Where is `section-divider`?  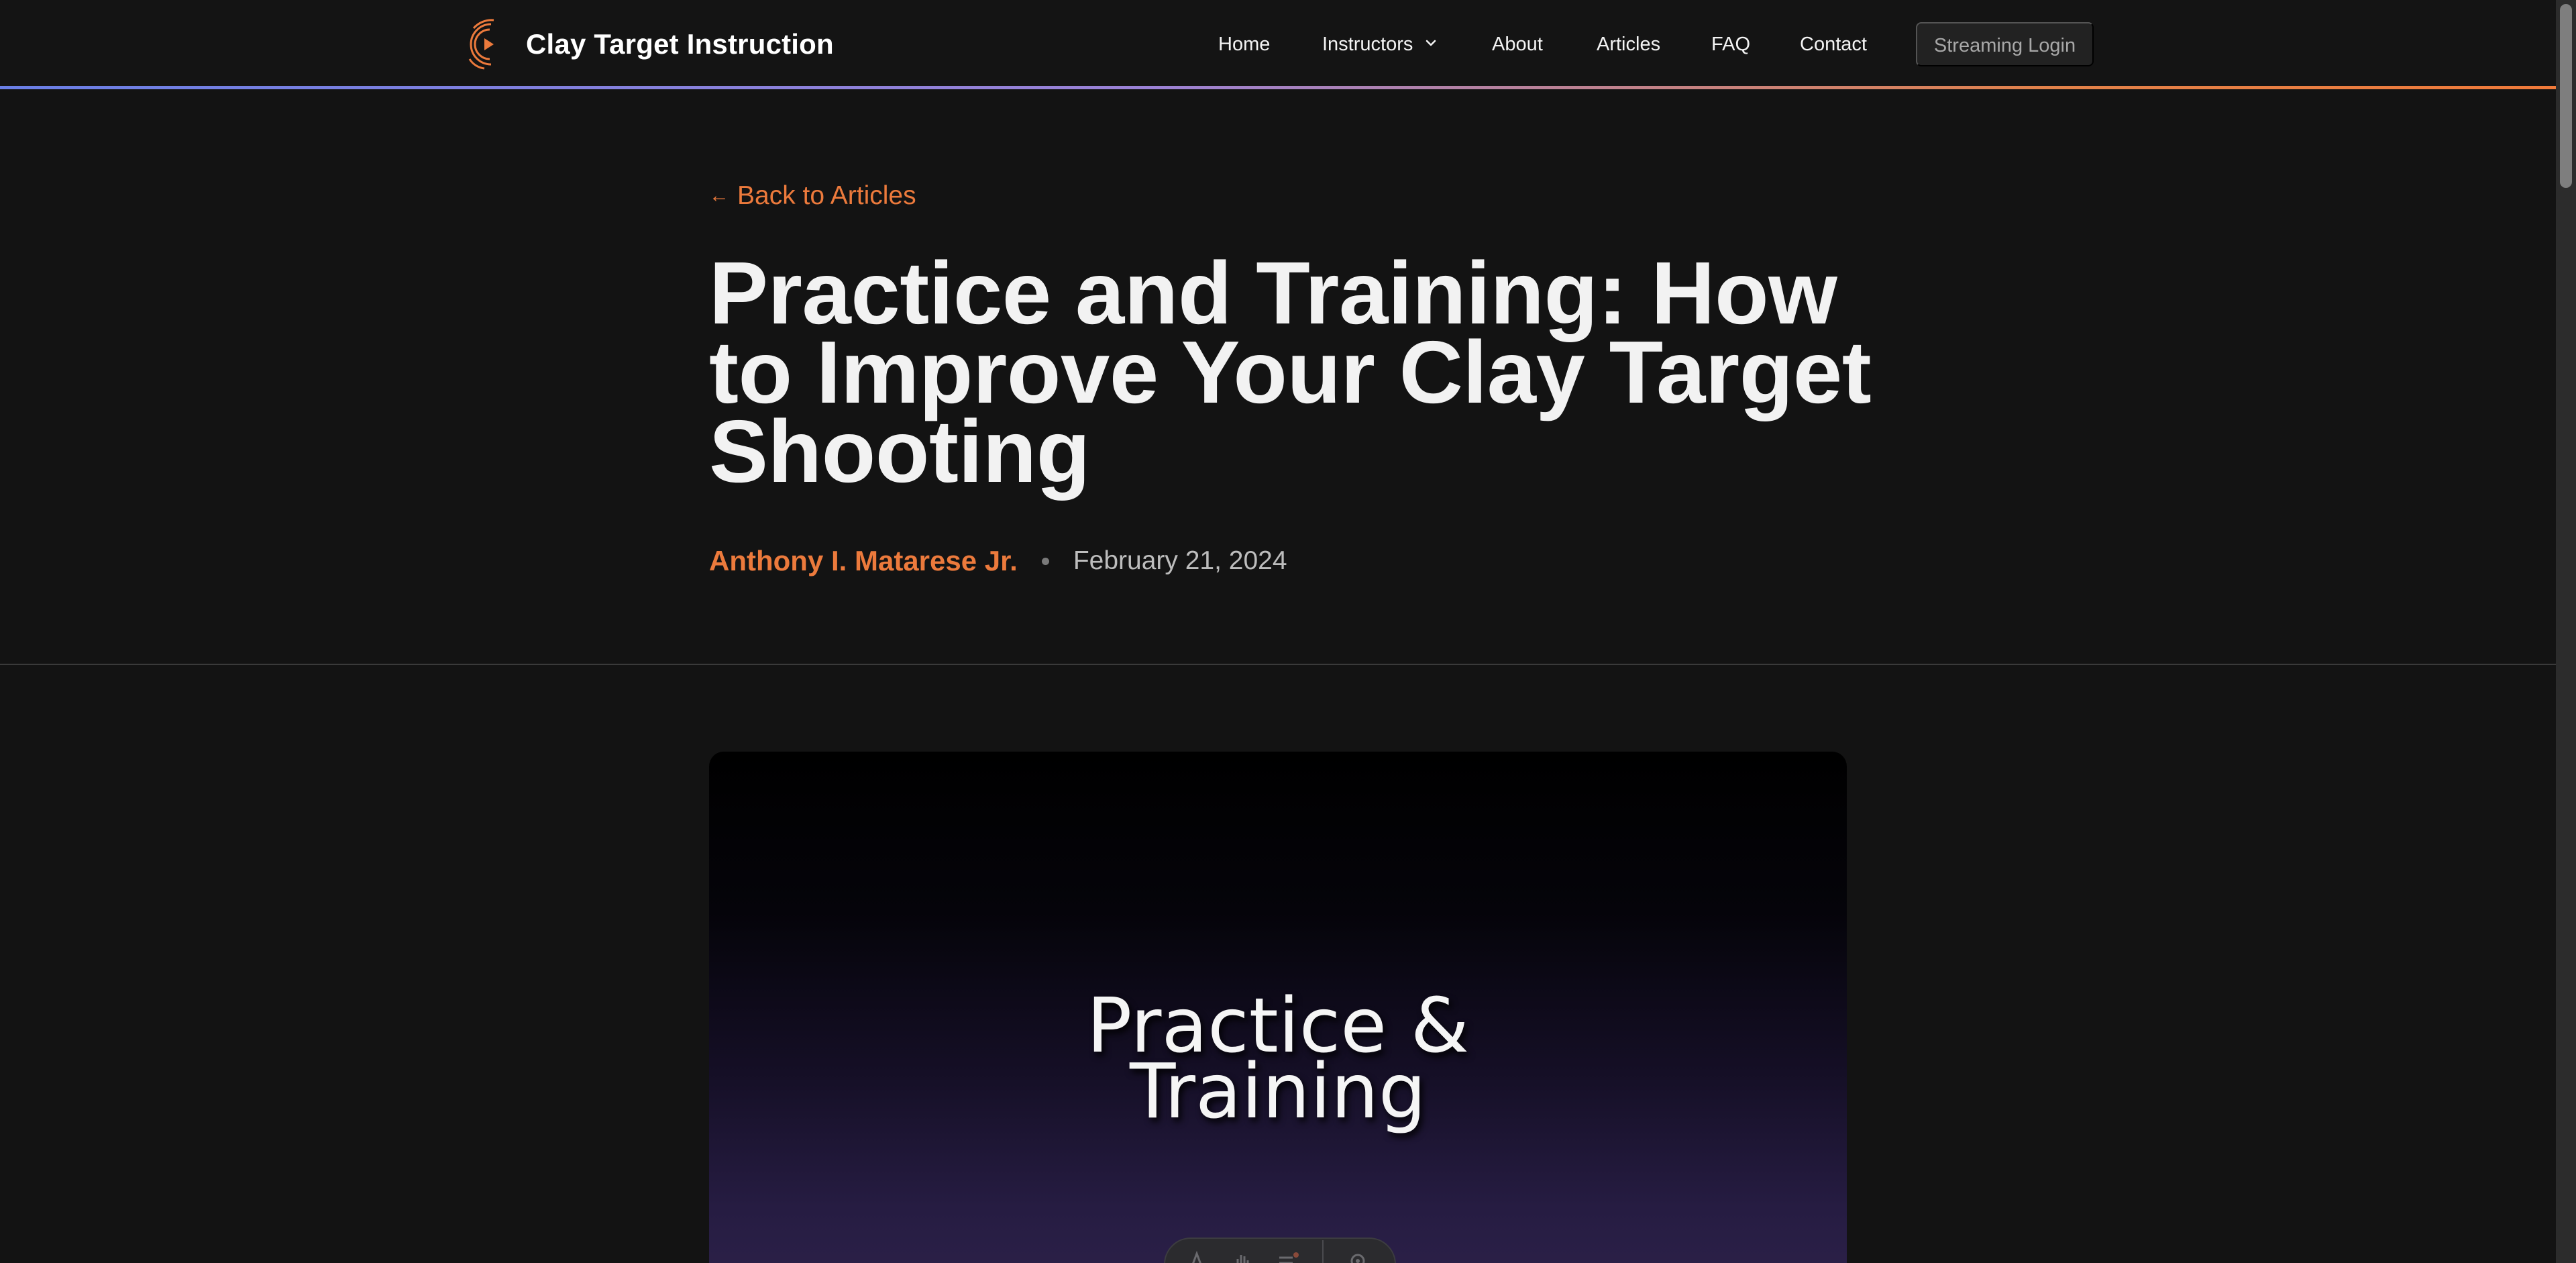
section-divider is located at coordinates (1278, 664).